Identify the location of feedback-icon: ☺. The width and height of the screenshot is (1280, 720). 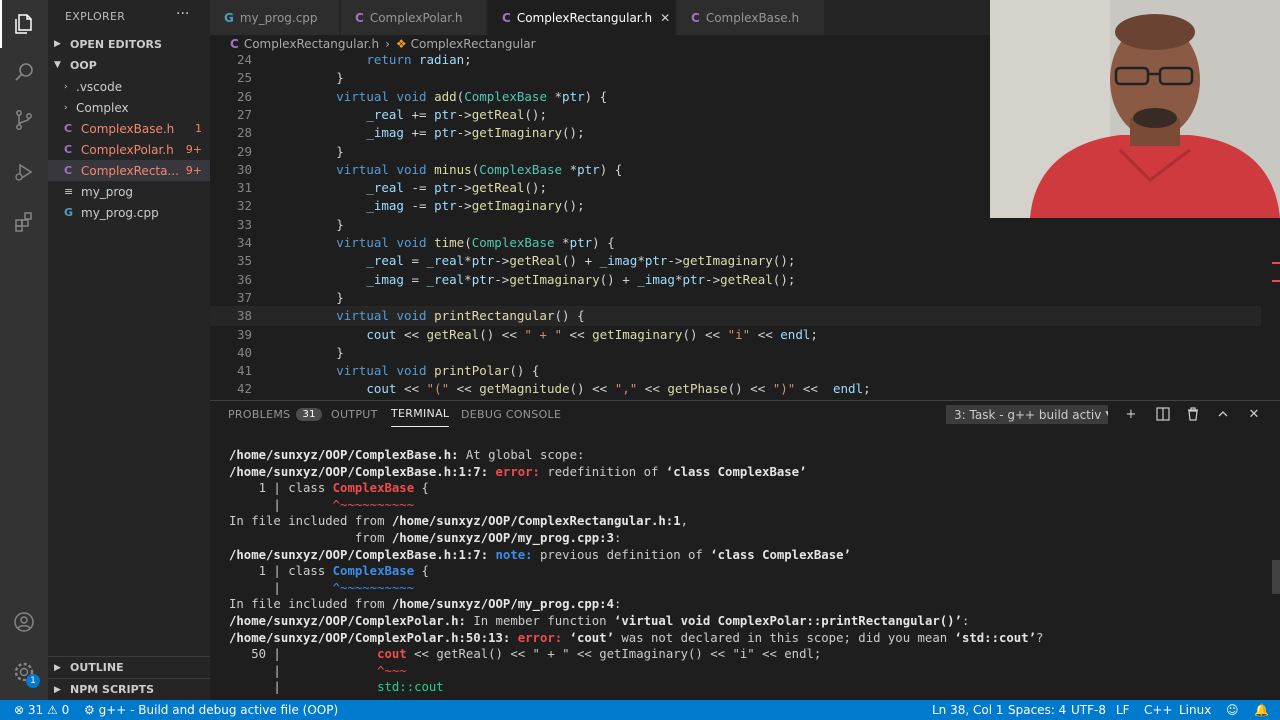
(1232, 710).